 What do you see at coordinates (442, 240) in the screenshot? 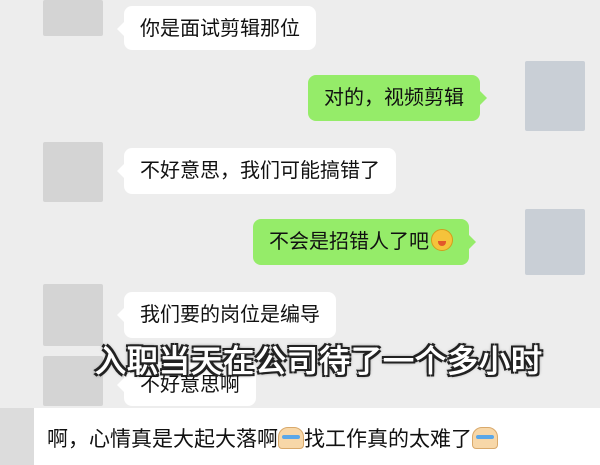
I see `grimacing-face-icon` at bounding box center [442, 240].